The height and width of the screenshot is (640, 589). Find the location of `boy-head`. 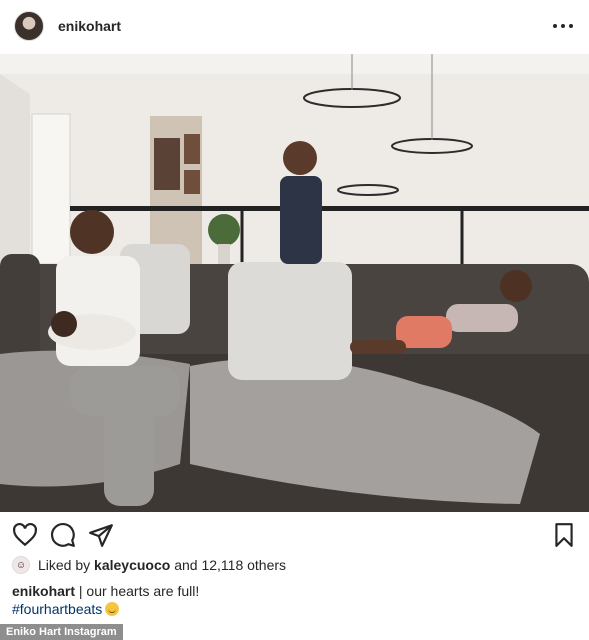

boy-head is located at coordinates (92, 232).